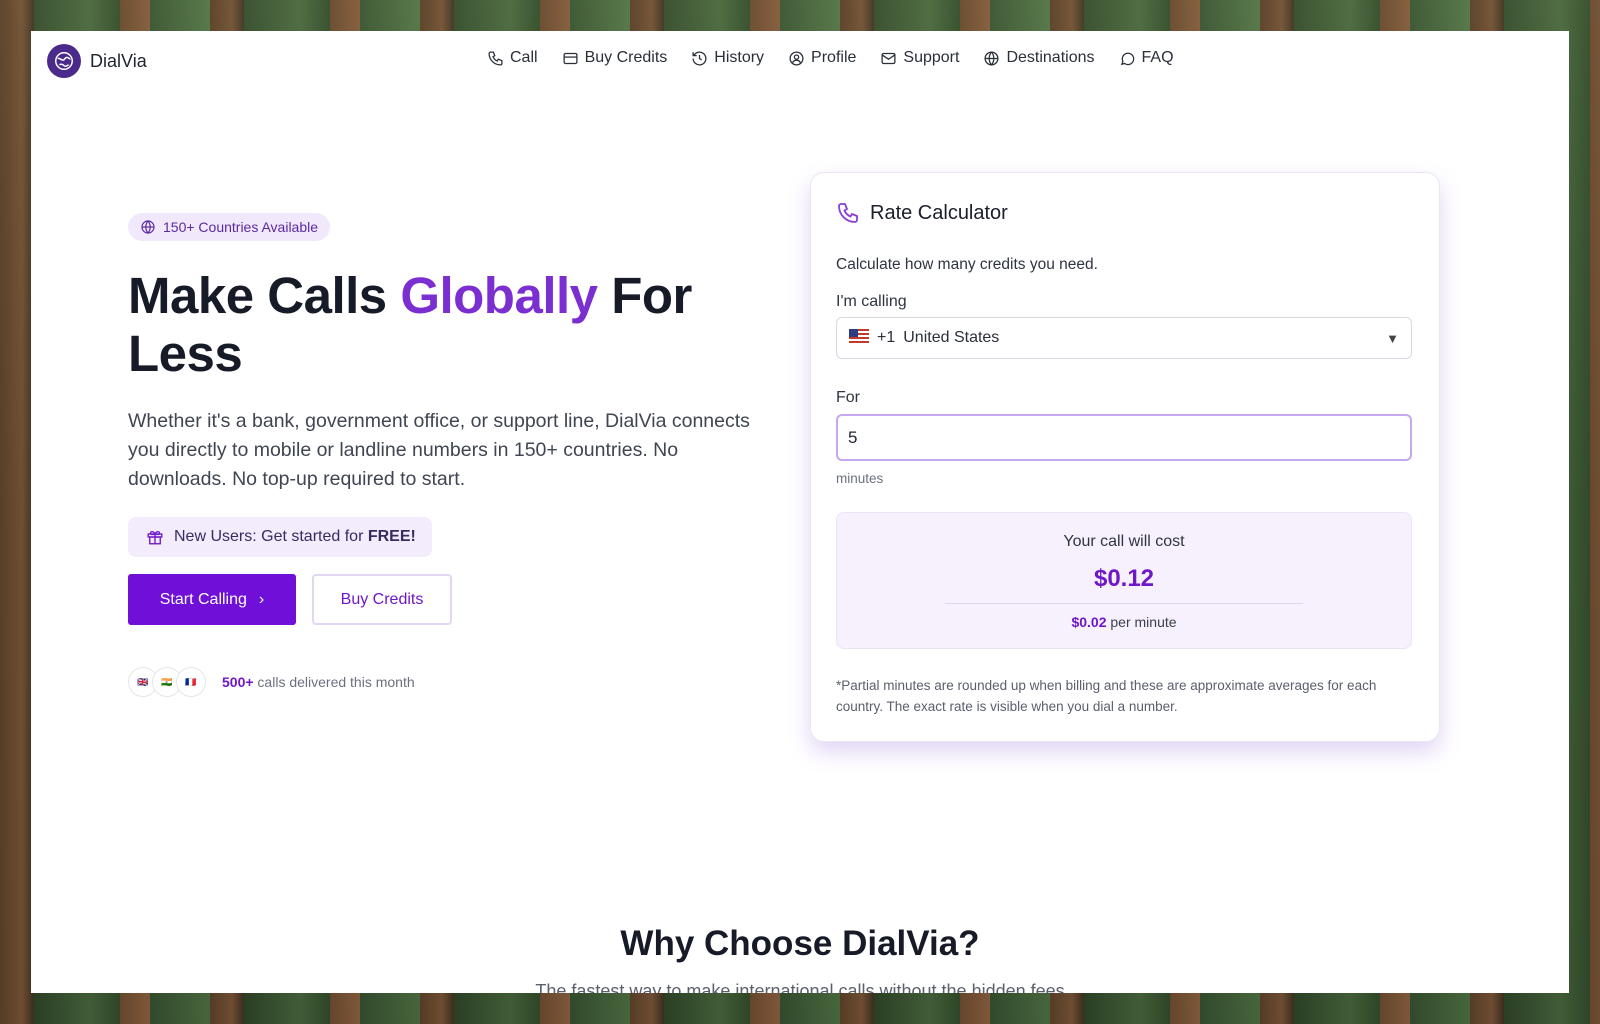 This screenshot has width=1600, height=1024. Describe the element at coordinates (1124, 603) in the screenshot. I see `divider` at that location.